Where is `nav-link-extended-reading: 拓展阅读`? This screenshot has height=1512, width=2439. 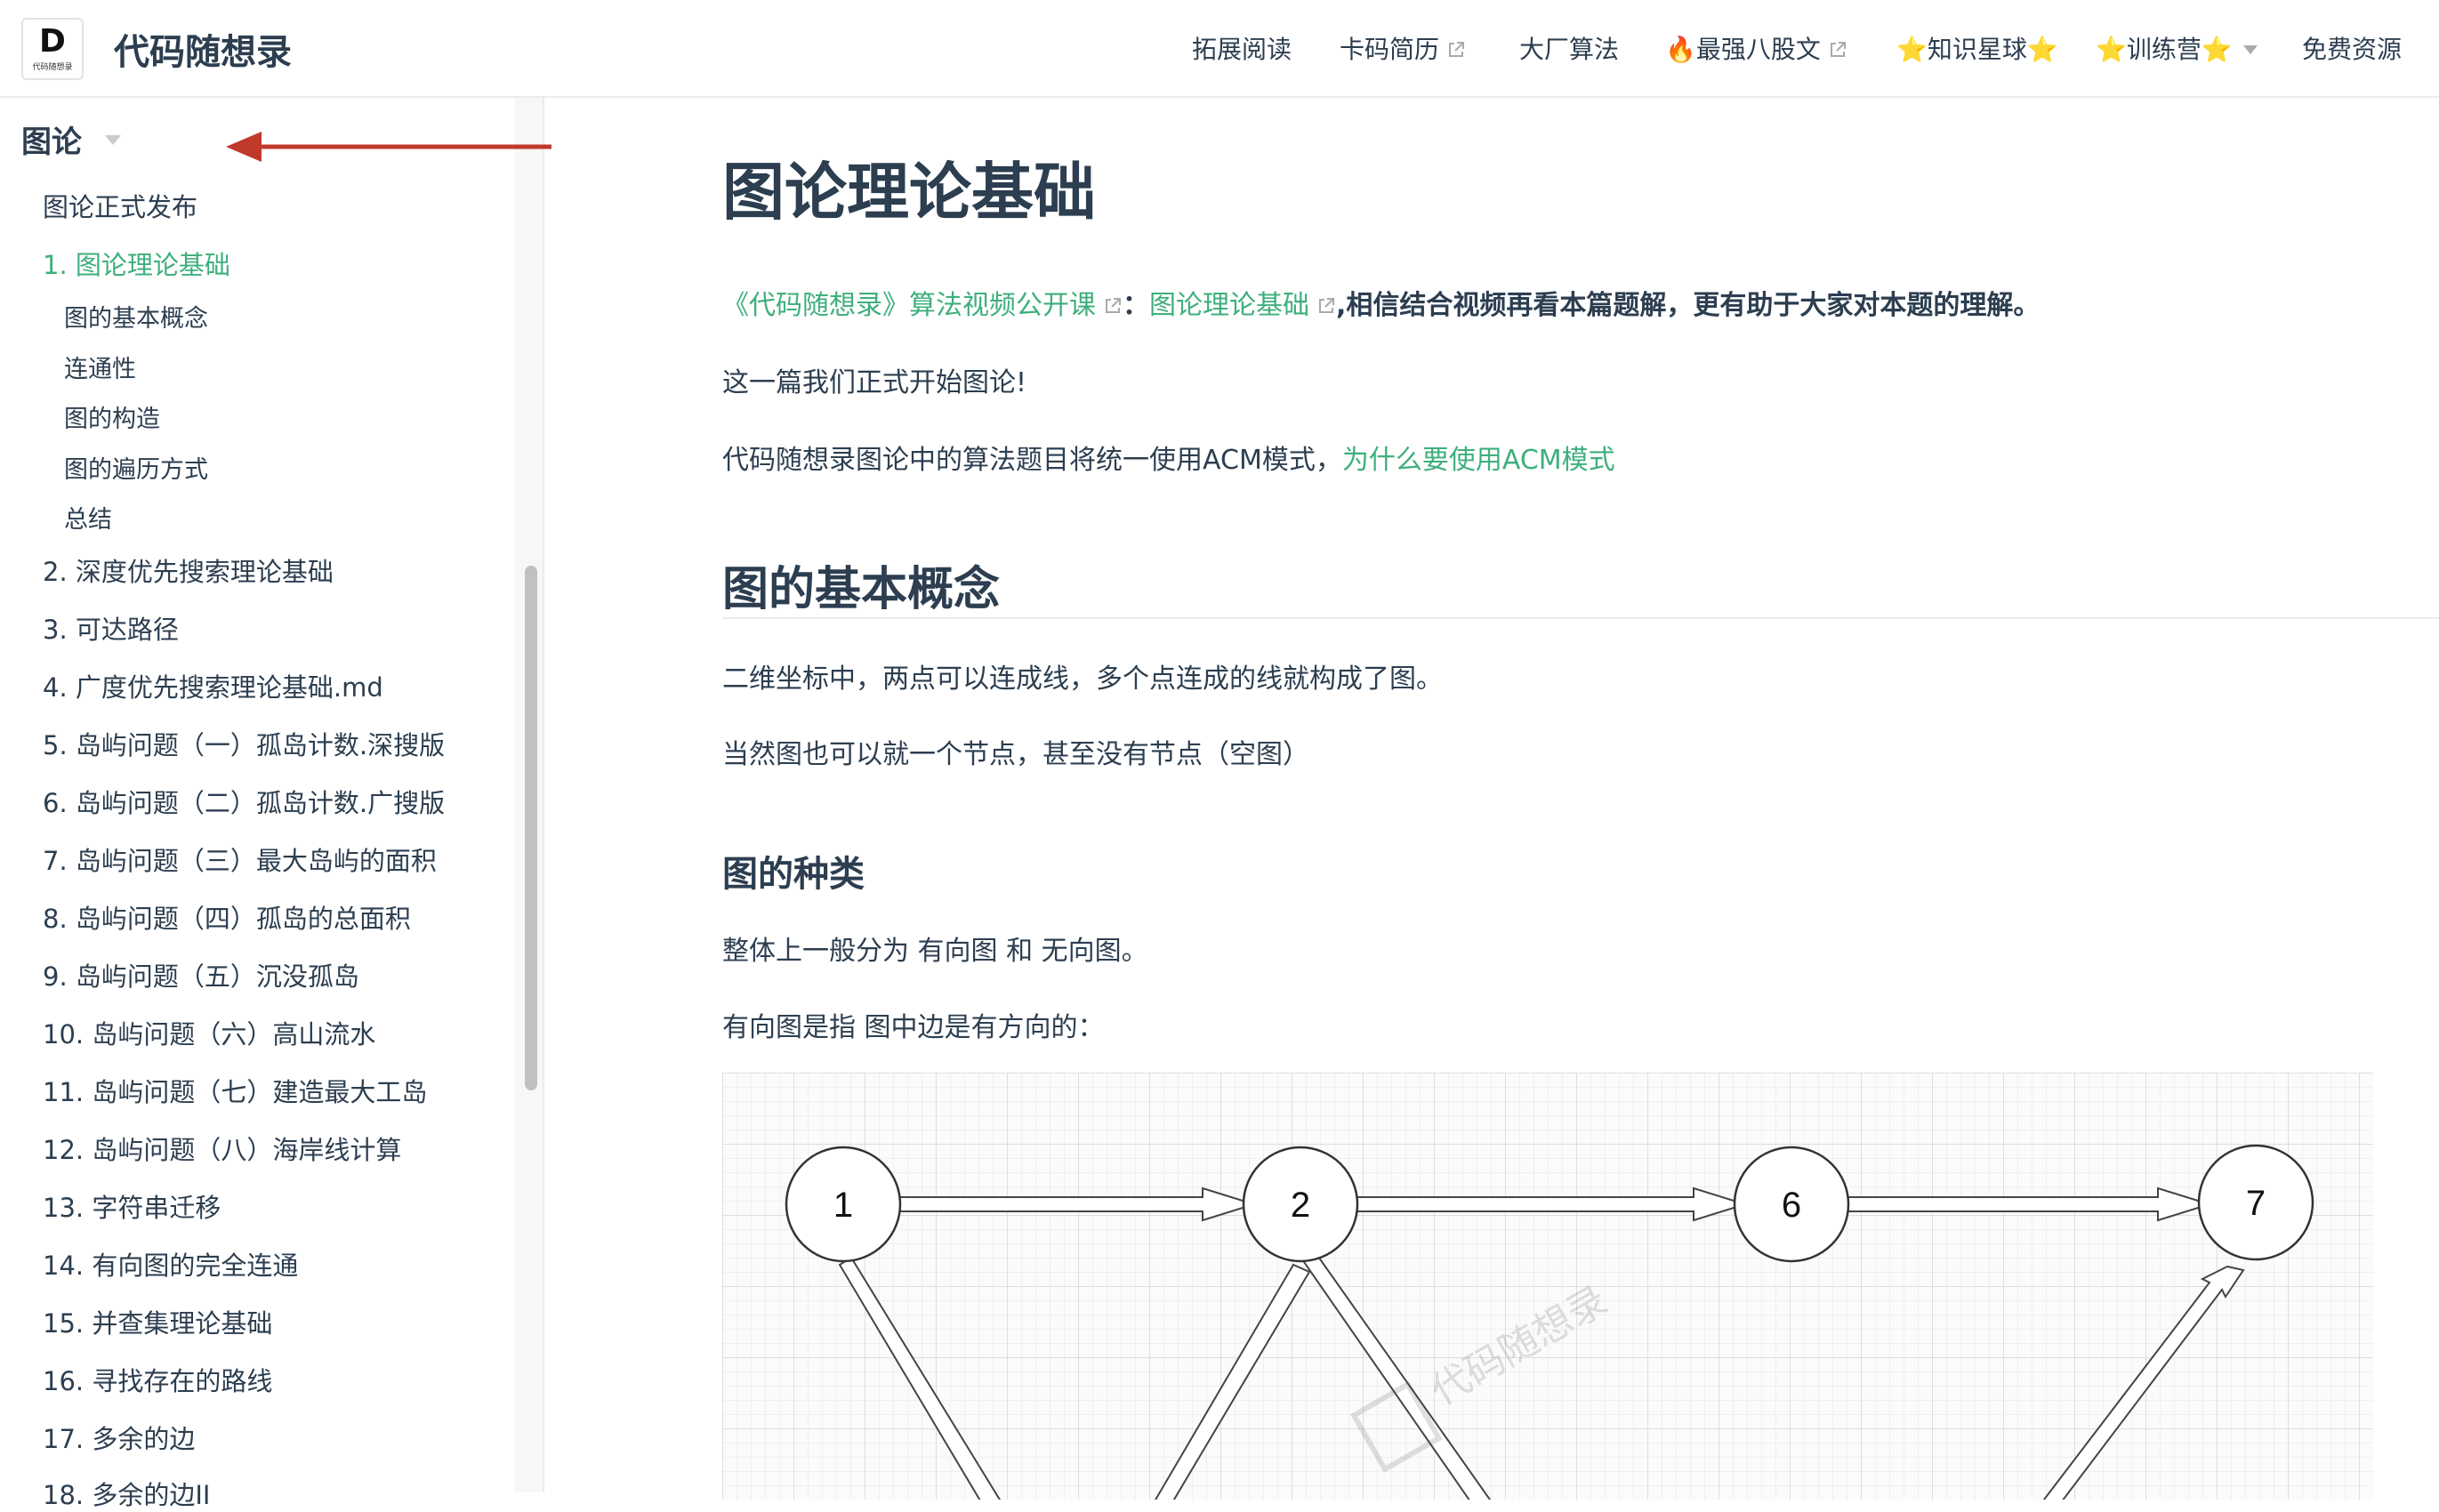
nav-link-extended-reading: 拓展阅读 is located at coordinates (1242, 48).